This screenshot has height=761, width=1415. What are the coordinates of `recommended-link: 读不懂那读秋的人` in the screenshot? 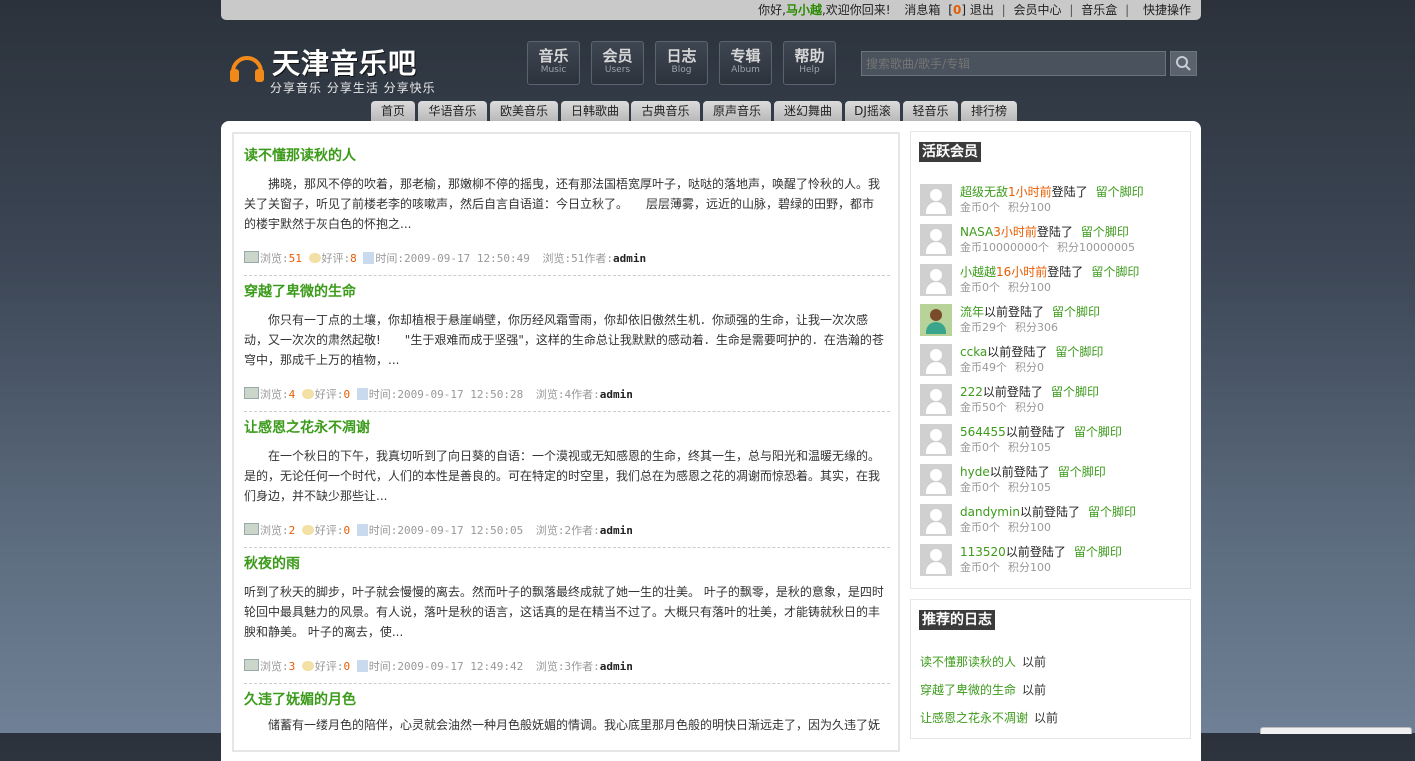 It's located at (968, 662).